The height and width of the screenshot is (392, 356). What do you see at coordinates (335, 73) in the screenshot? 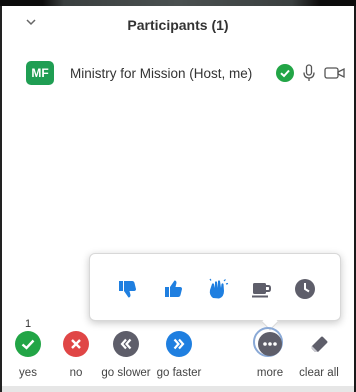
I see `video-camera-icon` at bounding box center [335, 73].